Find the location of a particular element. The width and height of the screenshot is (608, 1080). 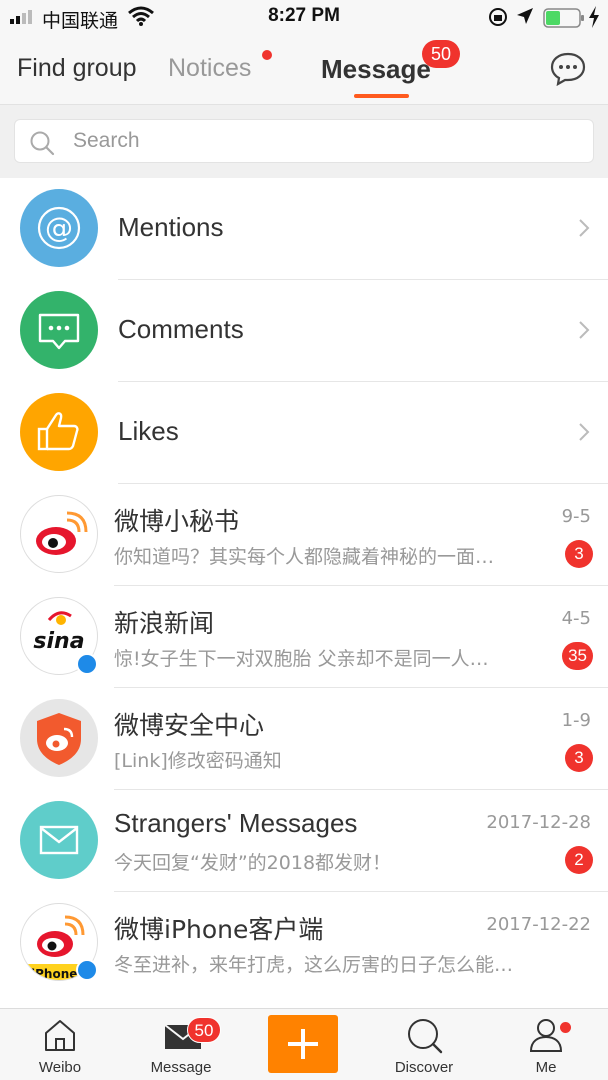

conversation-date: 2017-12-22 is located at coordinates (538, 924).